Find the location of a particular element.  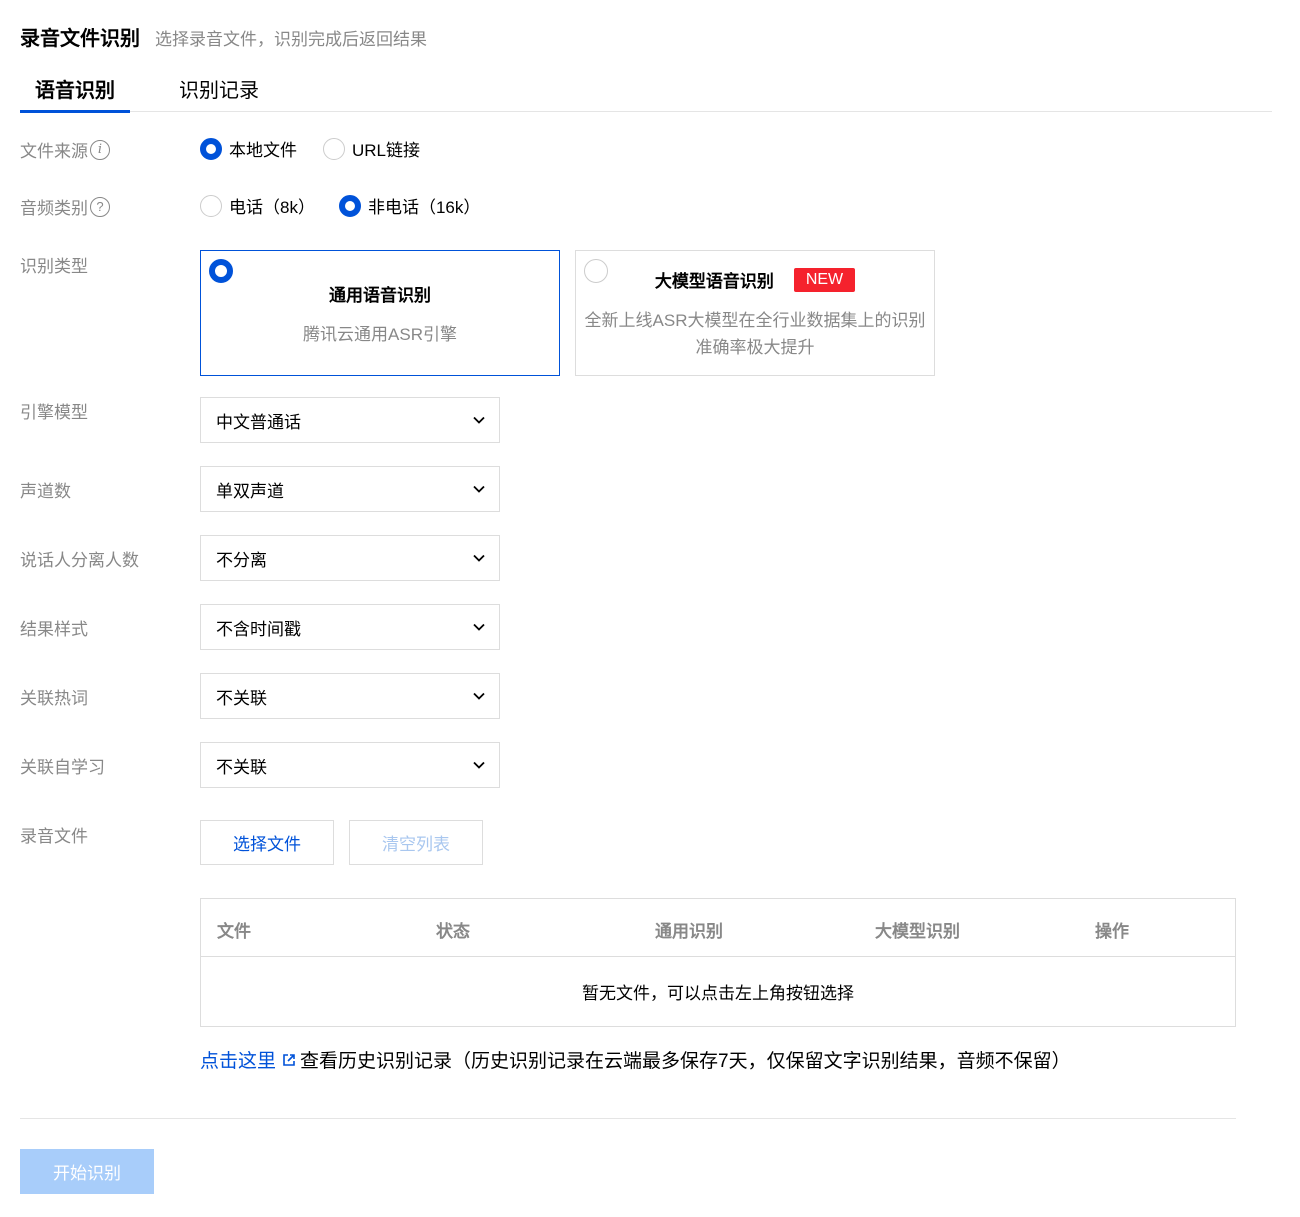

card-general-asr-title: 通用语音识别 is located at coordinates (380, 295).